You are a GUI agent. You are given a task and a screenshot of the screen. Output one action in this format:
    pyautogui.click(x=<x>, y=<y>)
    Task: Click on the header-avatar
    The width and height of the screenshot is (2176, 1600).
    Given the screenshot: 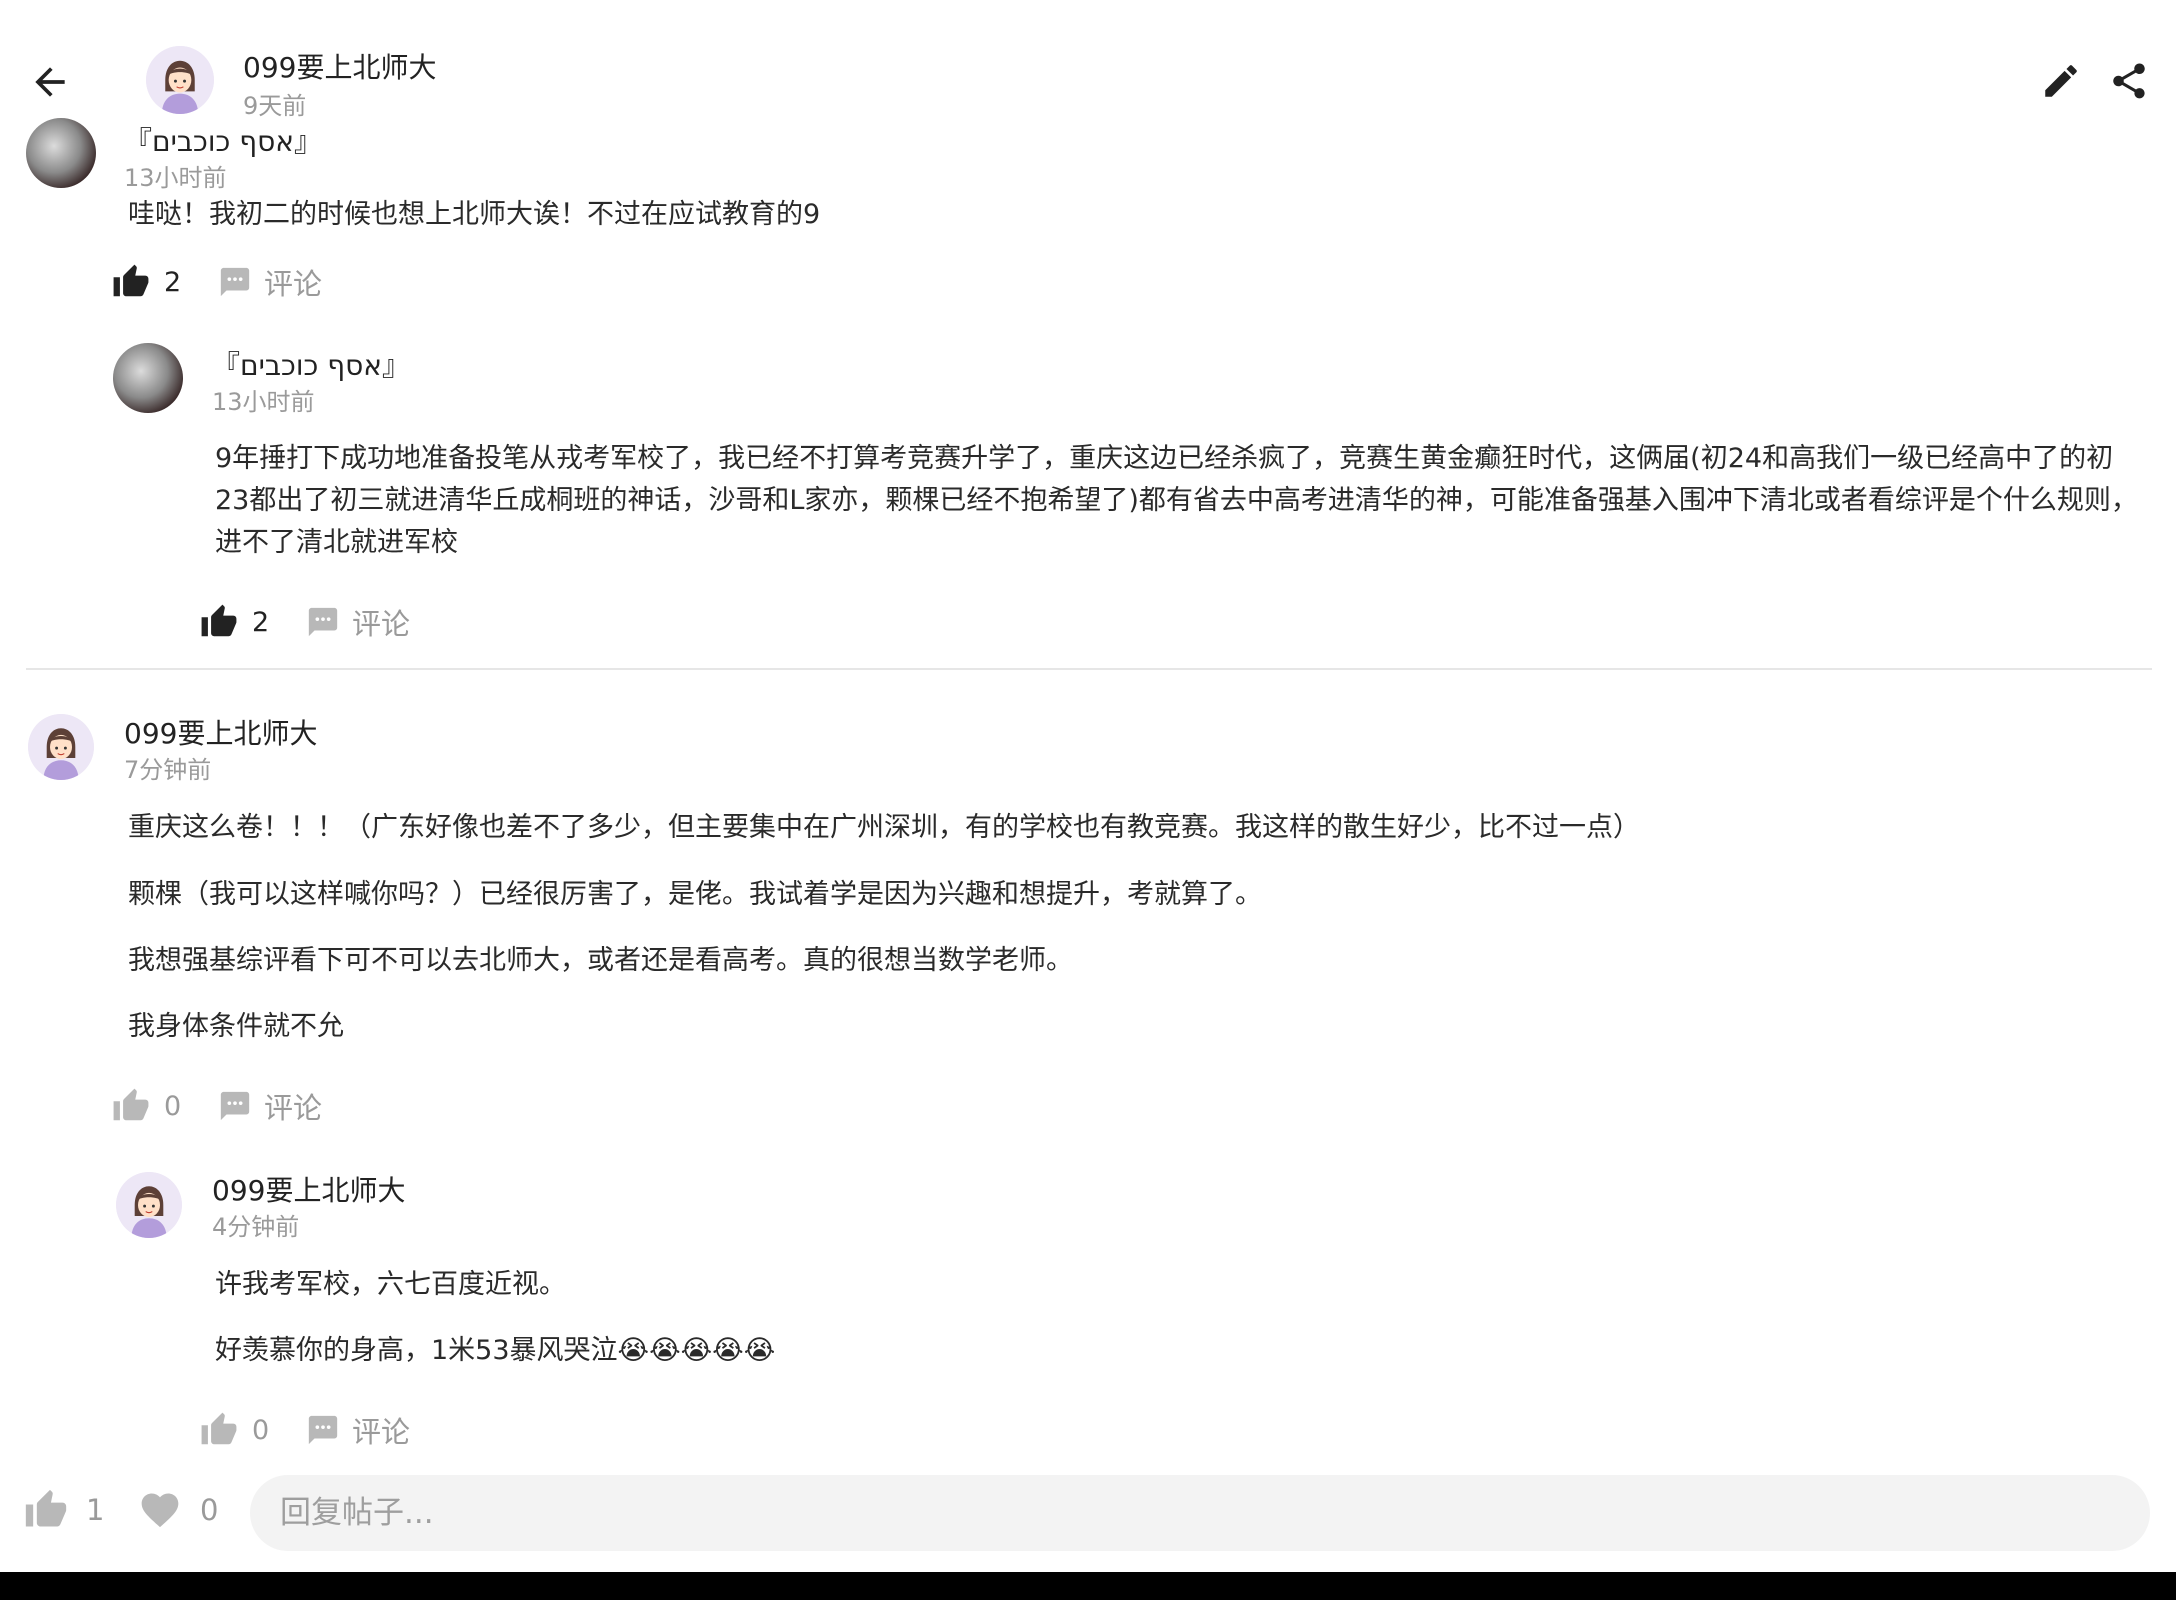 What is the action you would take?
    pyautogui.click(x=180, y=80)
    